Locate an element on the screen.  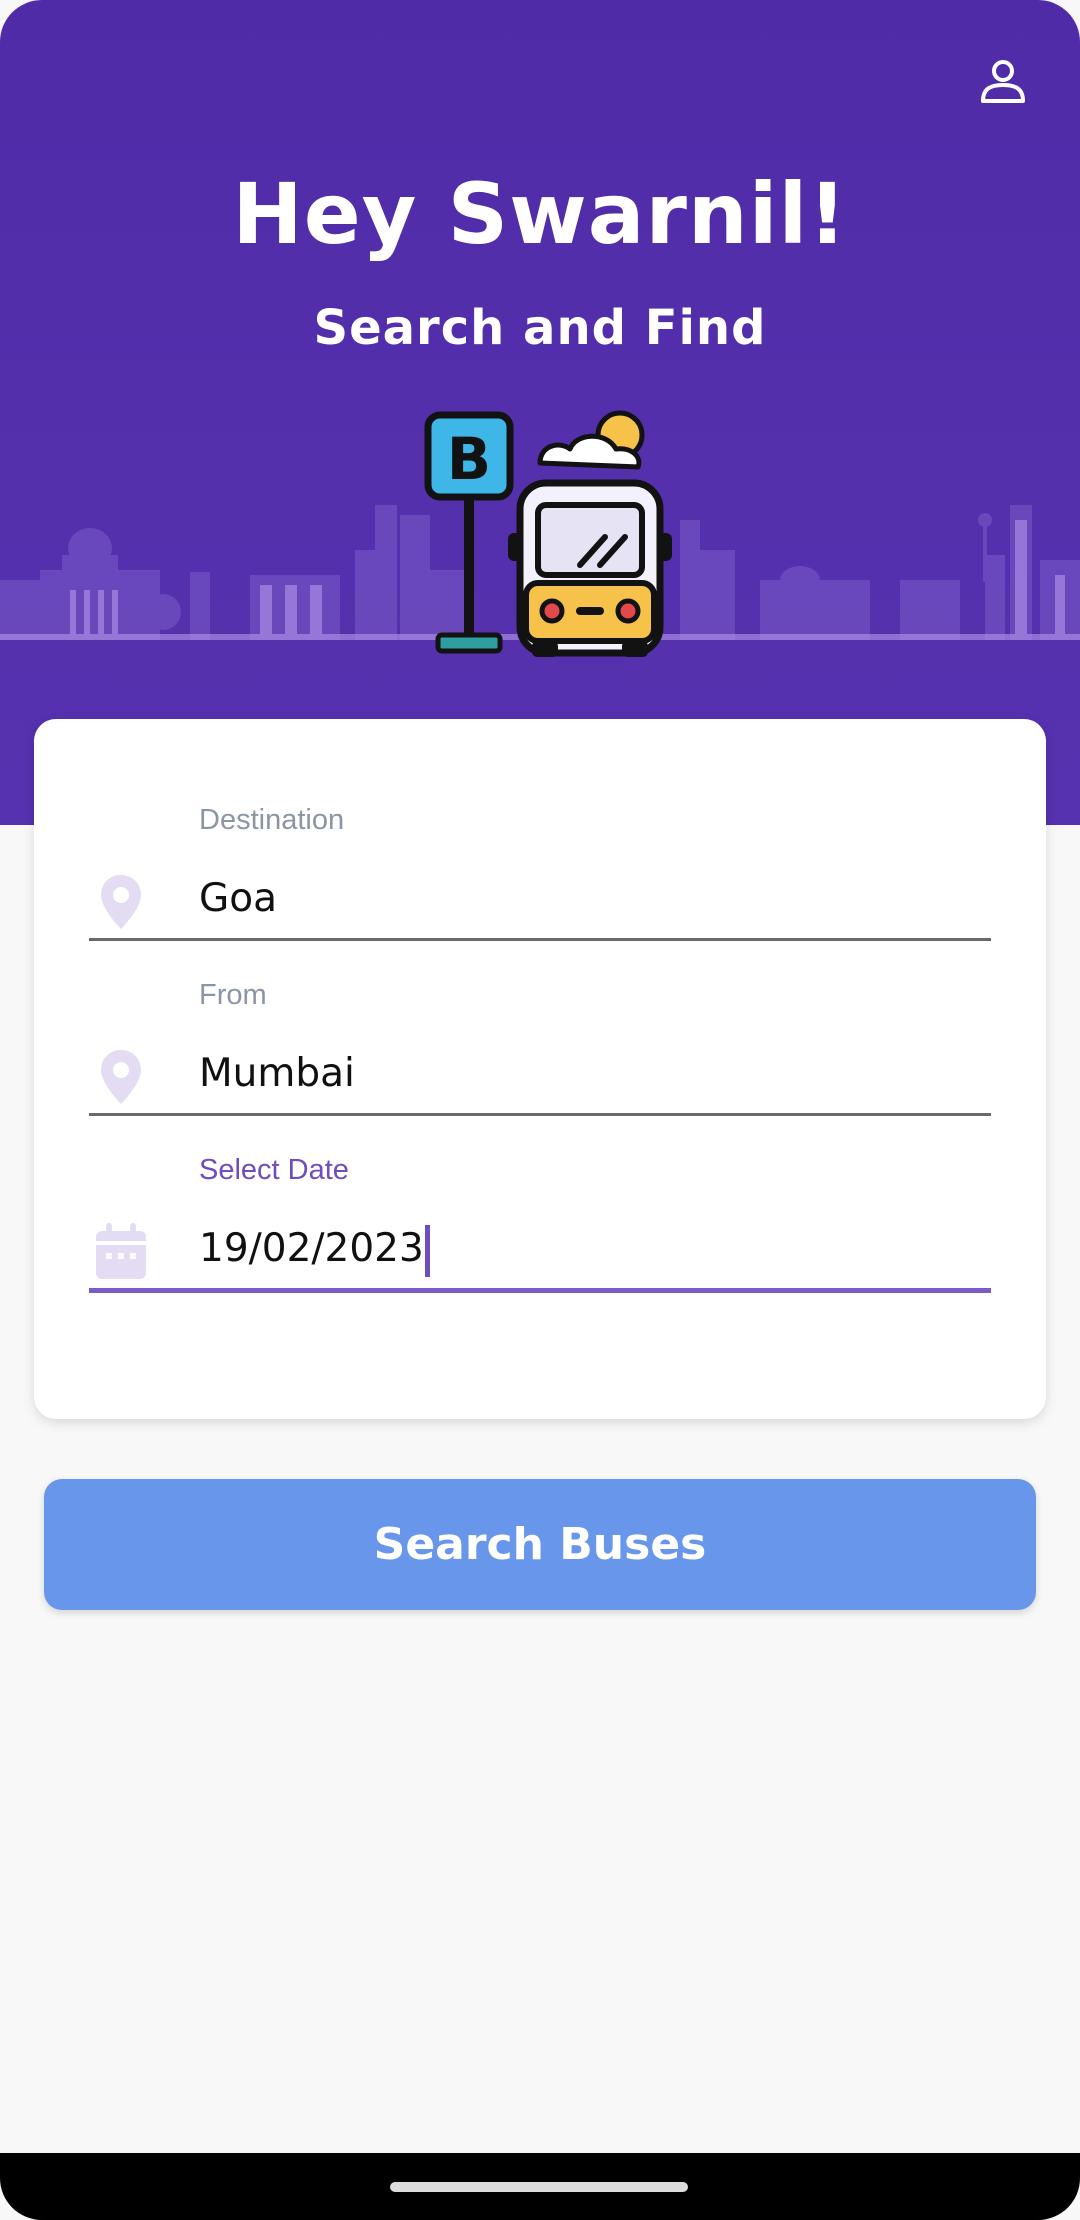
destination-underline is located at coordinates (540, 939).